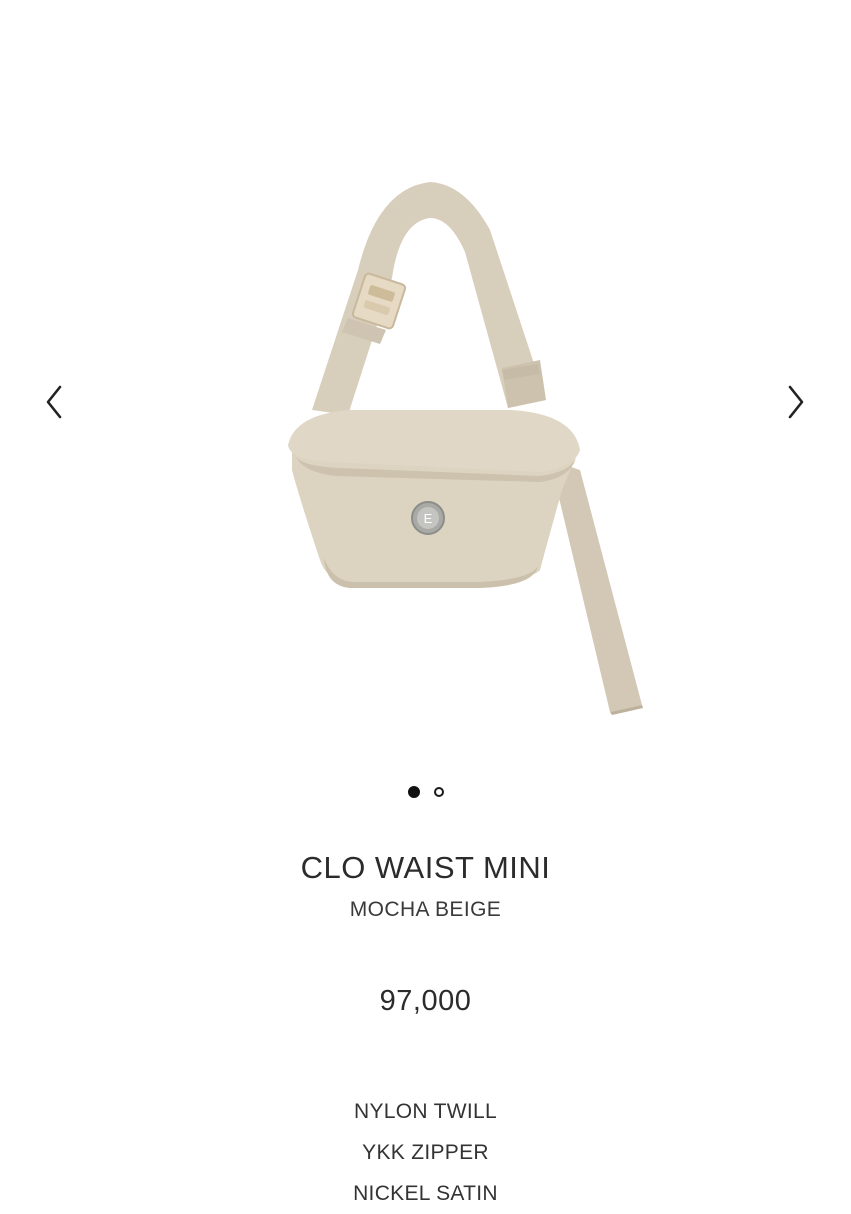 The width and height of the screenshot is (851, 1214). I want to click on carousel-pagination, so click(425, 792).